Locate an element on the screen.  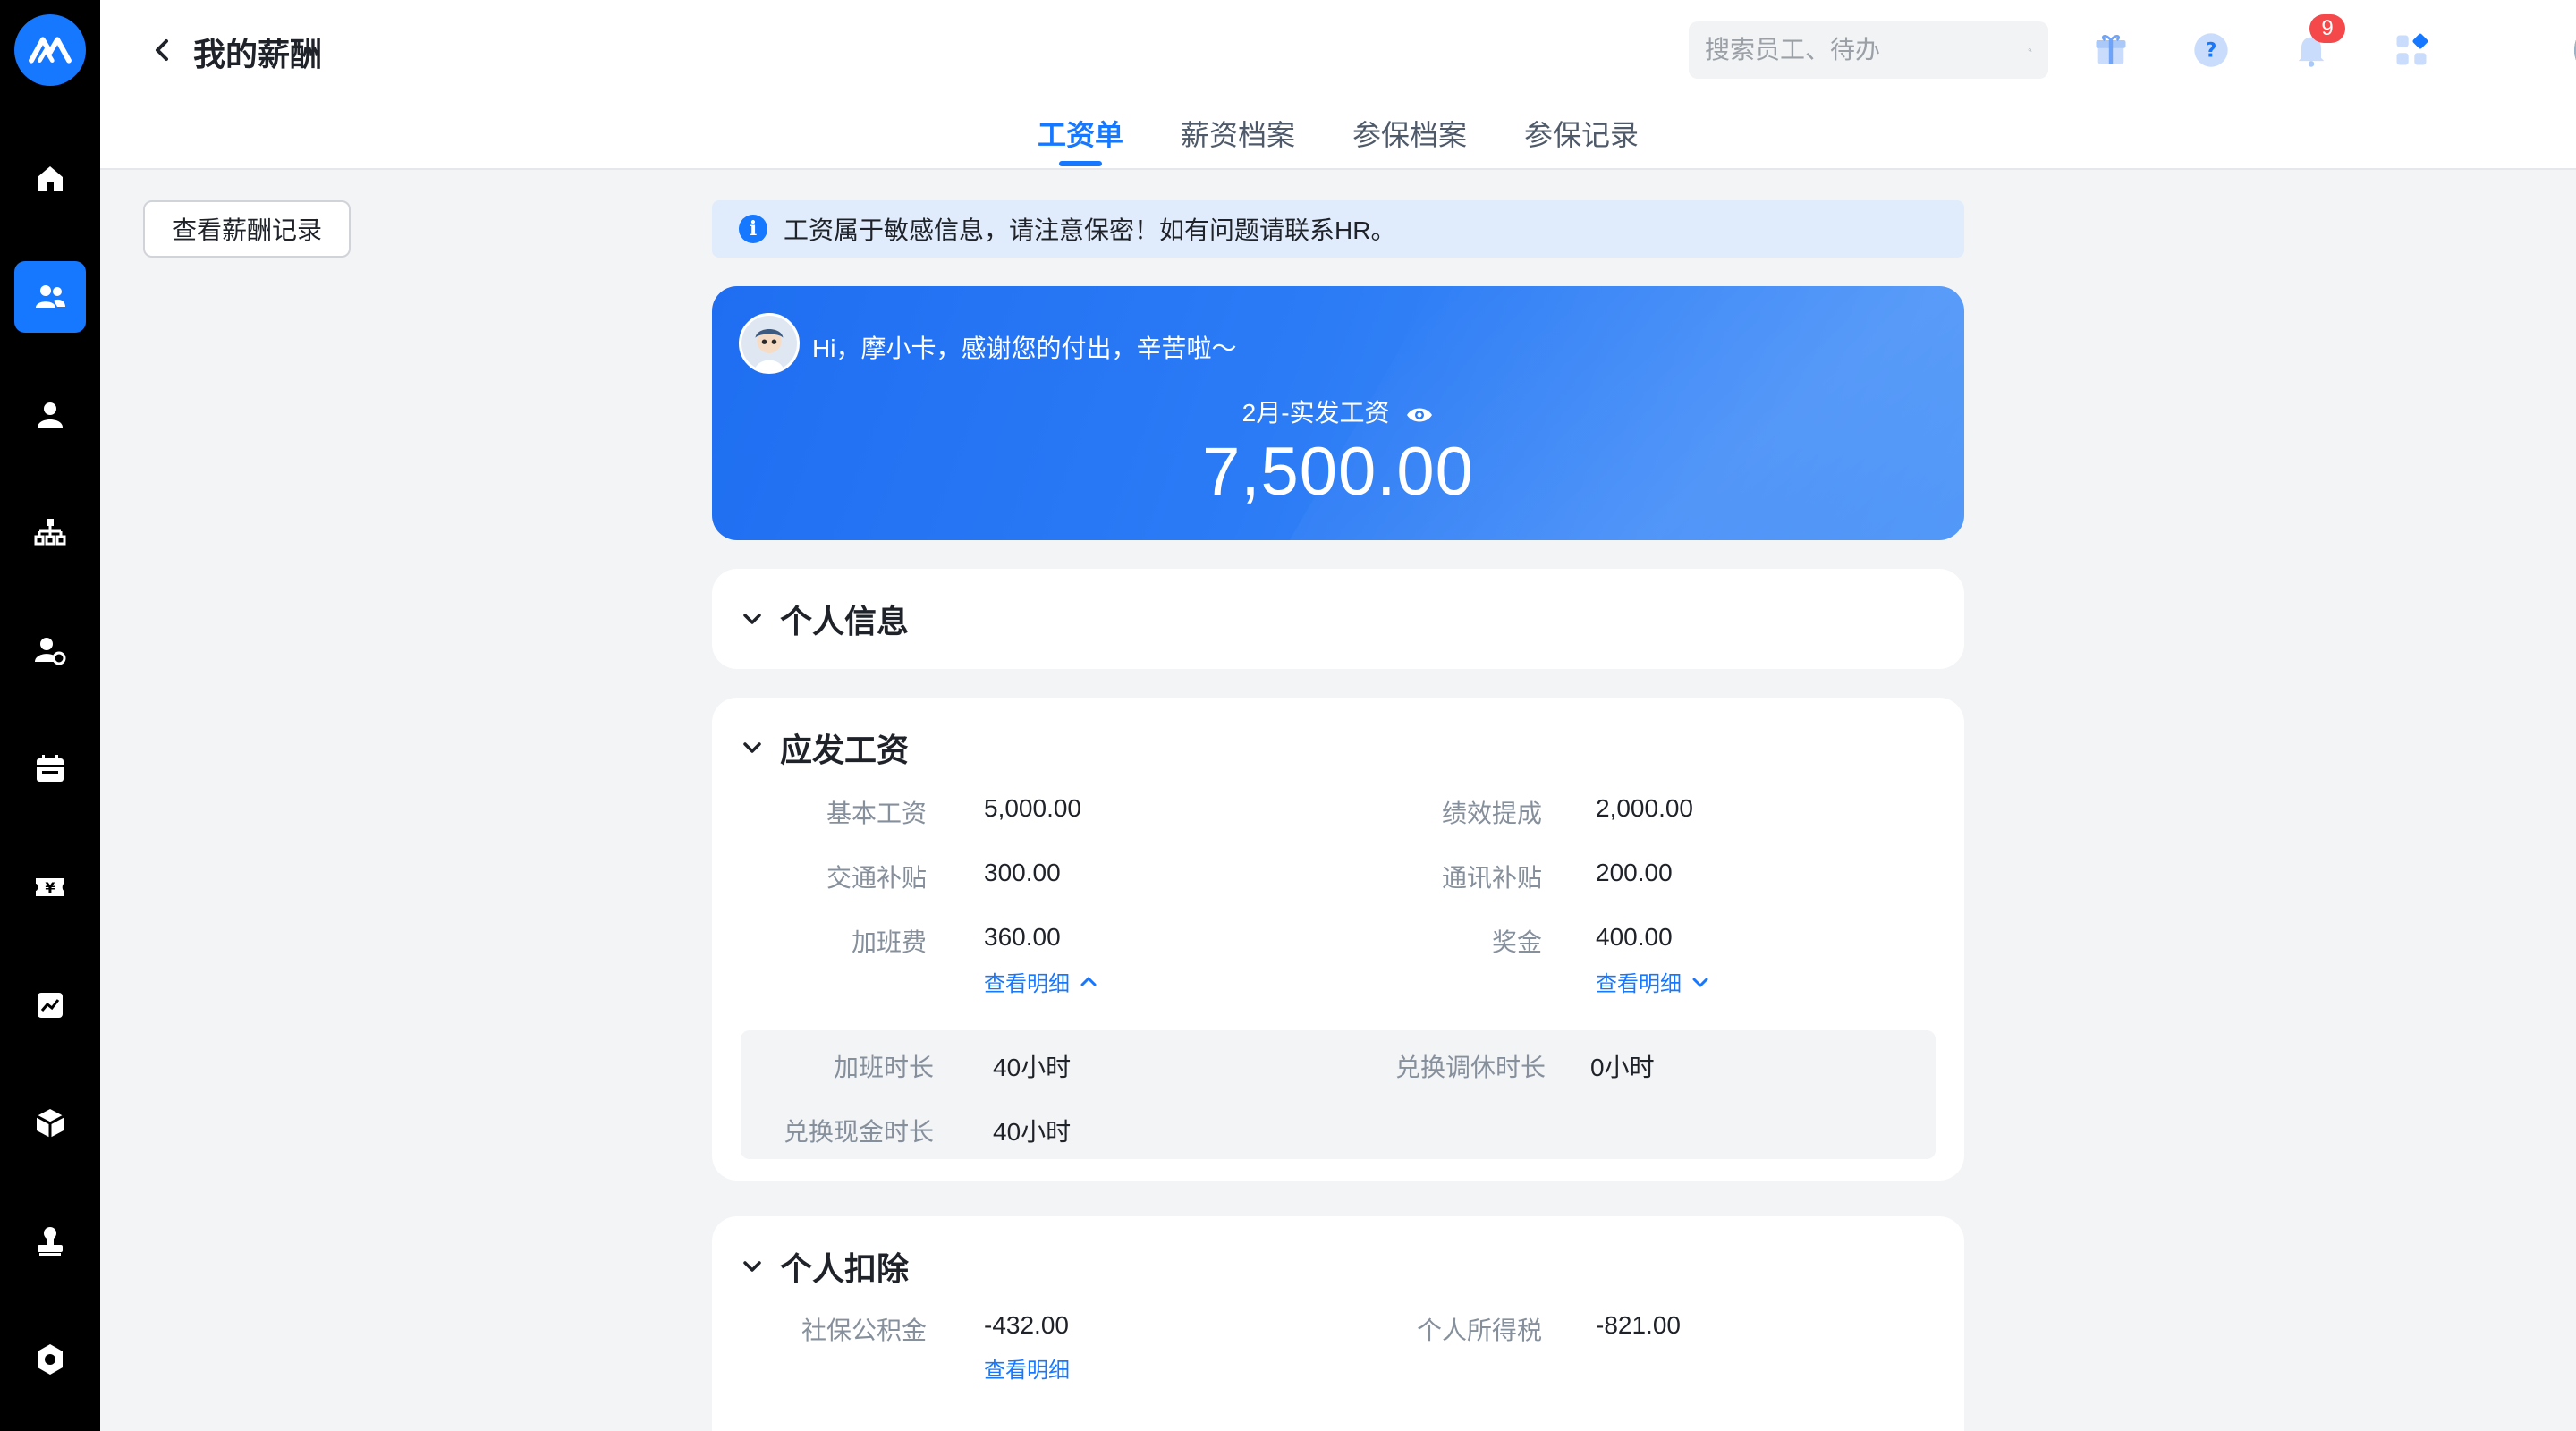
sensitive-info-notice: i 工资属于敏感信息，请注意保密！如有问题请联系HR。 is located at coordinates (1338, 229).